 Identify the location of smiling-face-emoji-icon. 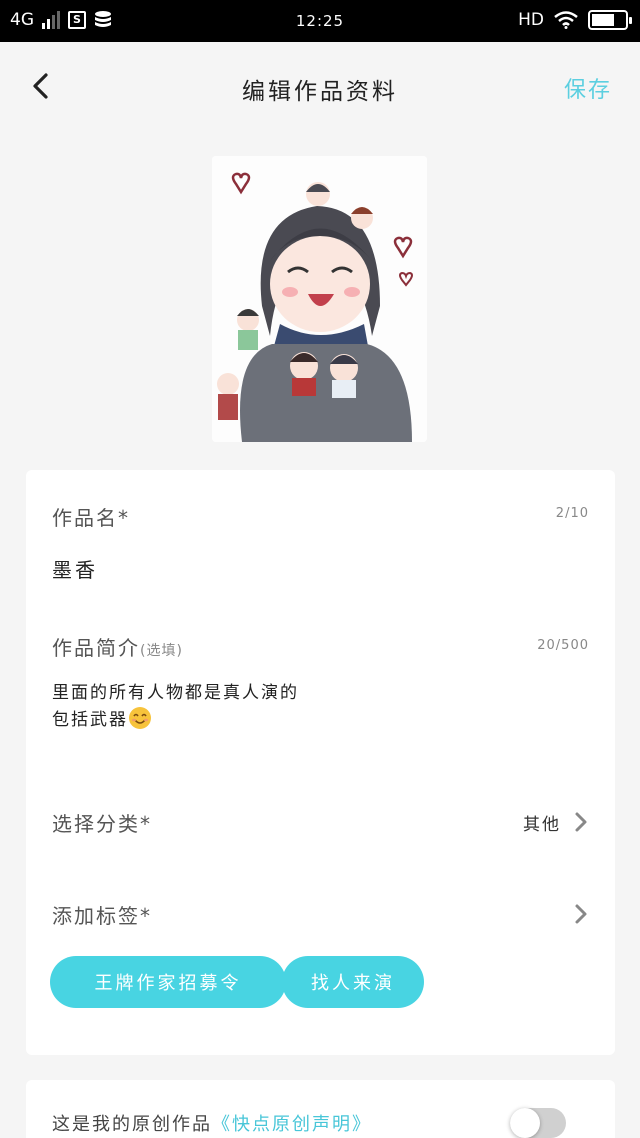
(140, 718).